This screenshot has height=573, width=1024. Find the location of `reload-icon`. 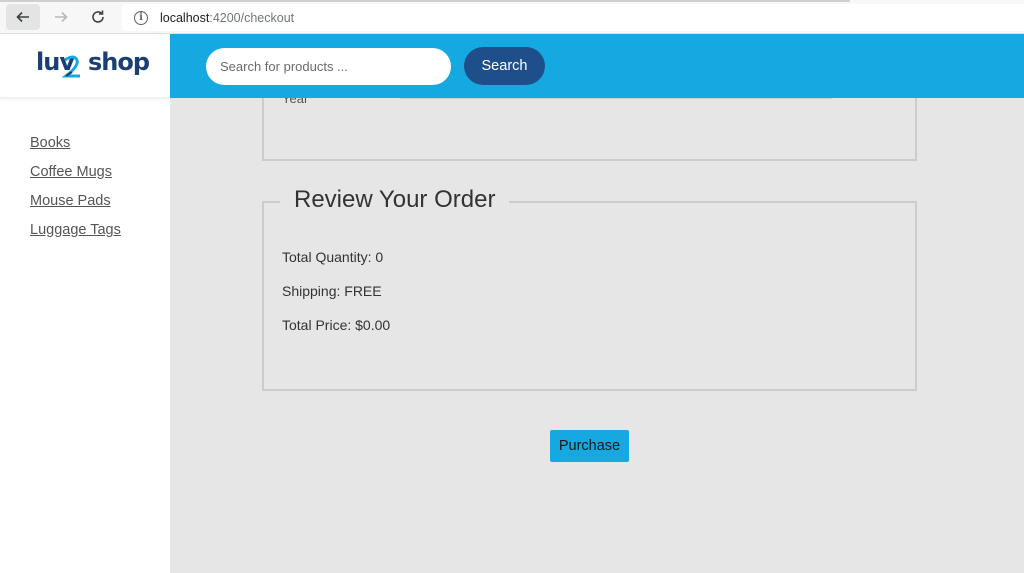

reload-icon is located at coordinates (98, 16).